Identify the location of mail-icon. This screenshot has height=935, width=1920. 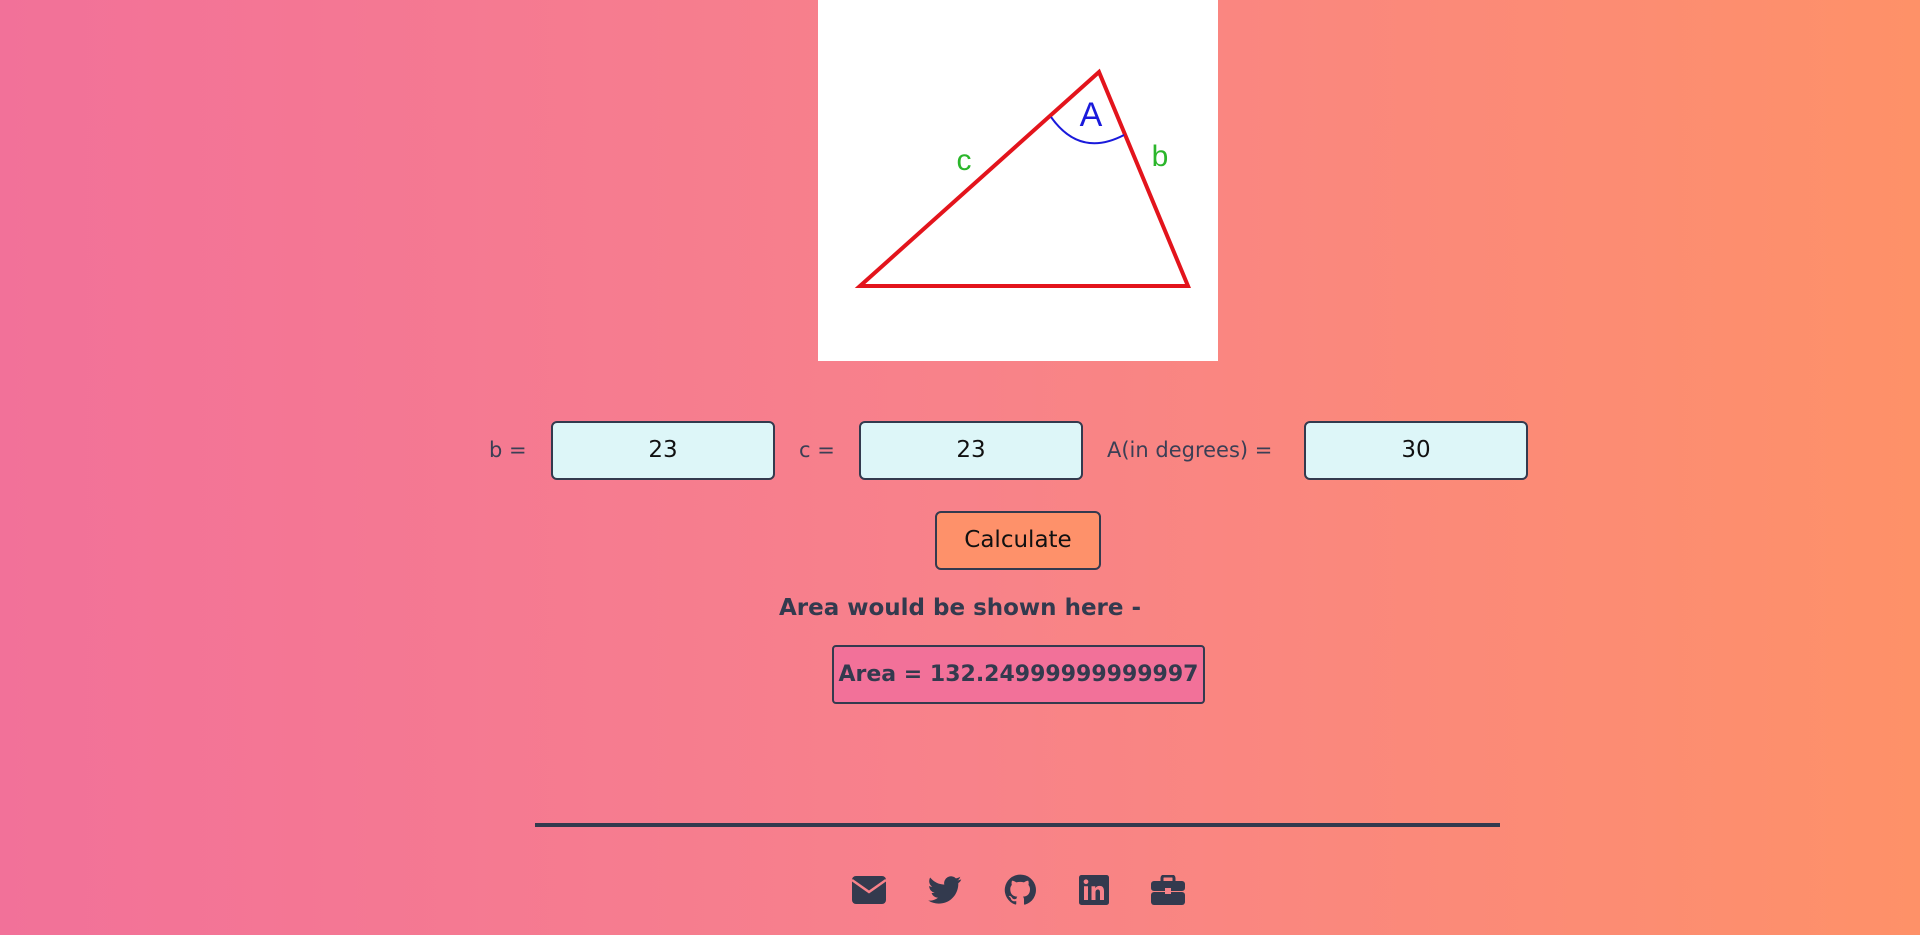
(869, 890).